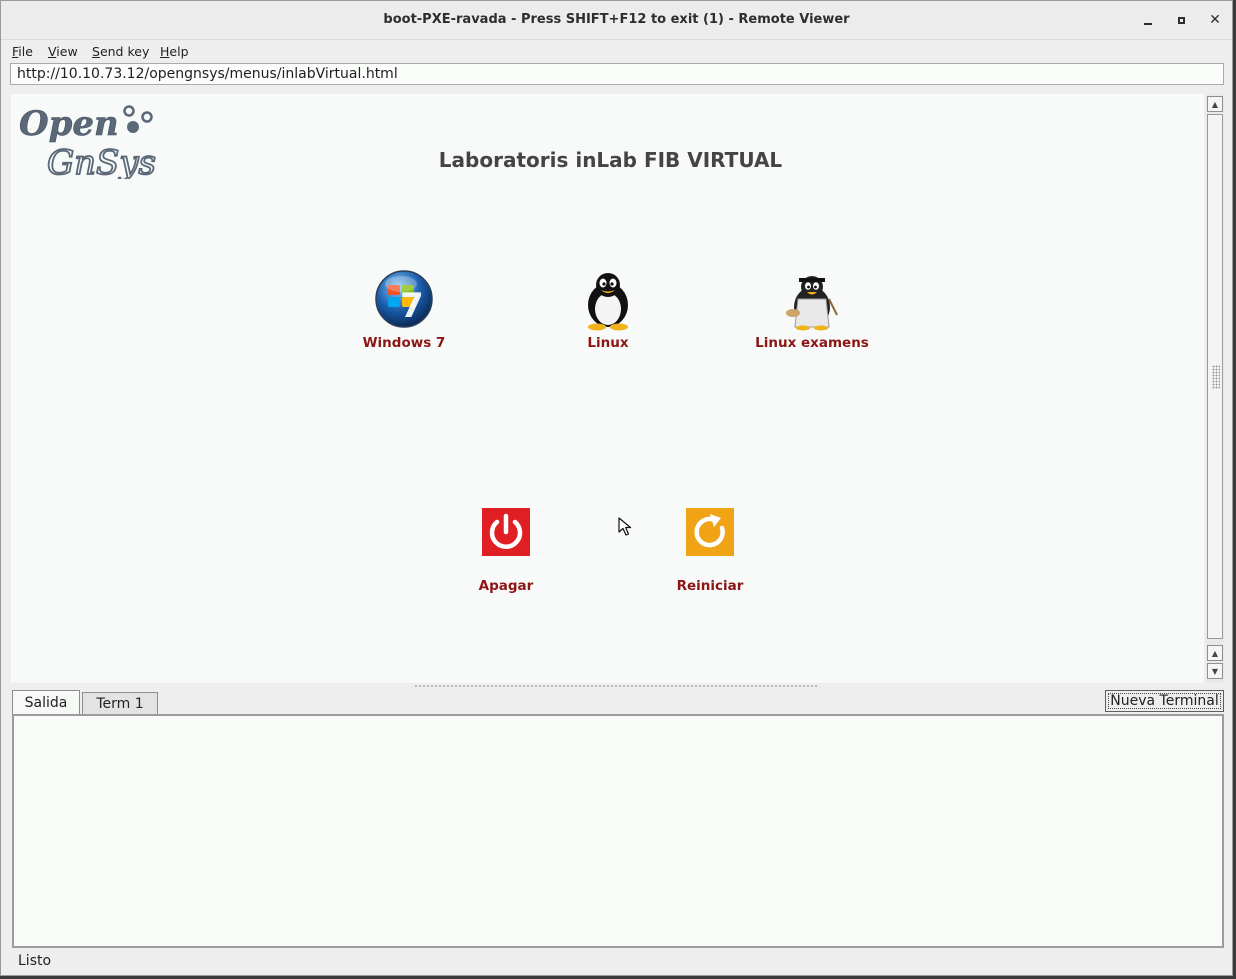 This screenshot has height=979, width=1236. What do you see at coordinates (610, 160) in the screenshot?
I see `page-title: Laboratoris inLab FIB VIRTUAL` at bounding box center [610, 160].